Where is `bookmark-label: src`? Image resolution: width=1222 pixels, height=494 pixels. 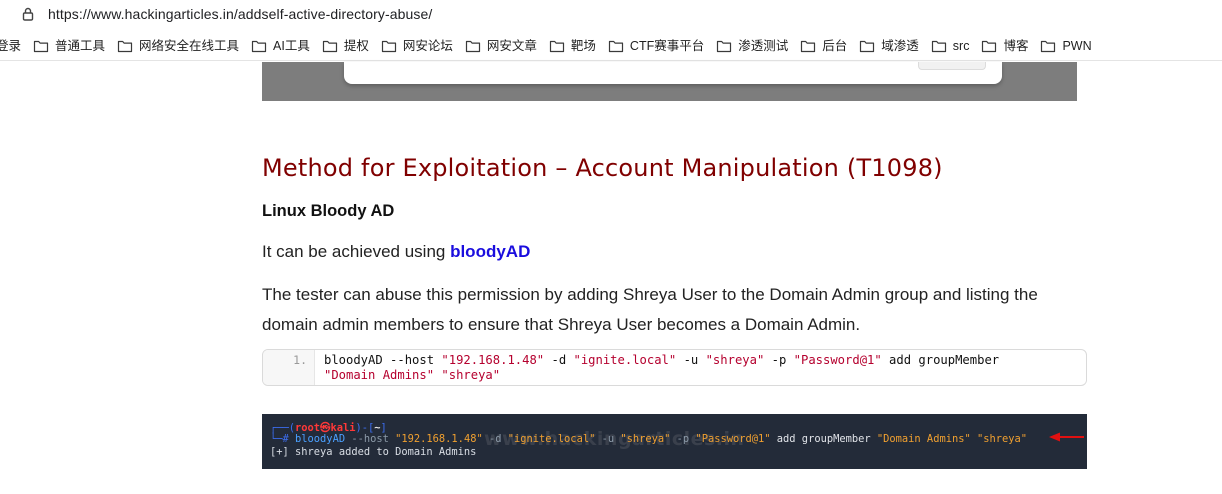
bookmark-label: src is located at coordinates (961, 45).